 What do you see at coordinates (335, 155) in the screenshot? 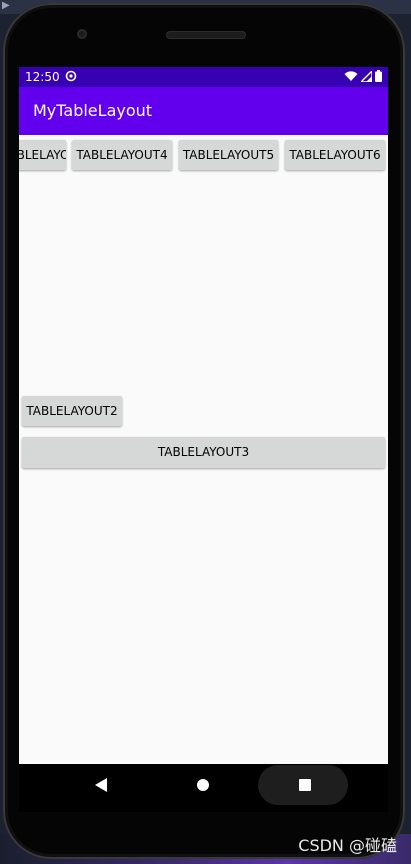
I see `tablelayout6-button: TABLELAYOUT6` at bounding box center [335, 155].